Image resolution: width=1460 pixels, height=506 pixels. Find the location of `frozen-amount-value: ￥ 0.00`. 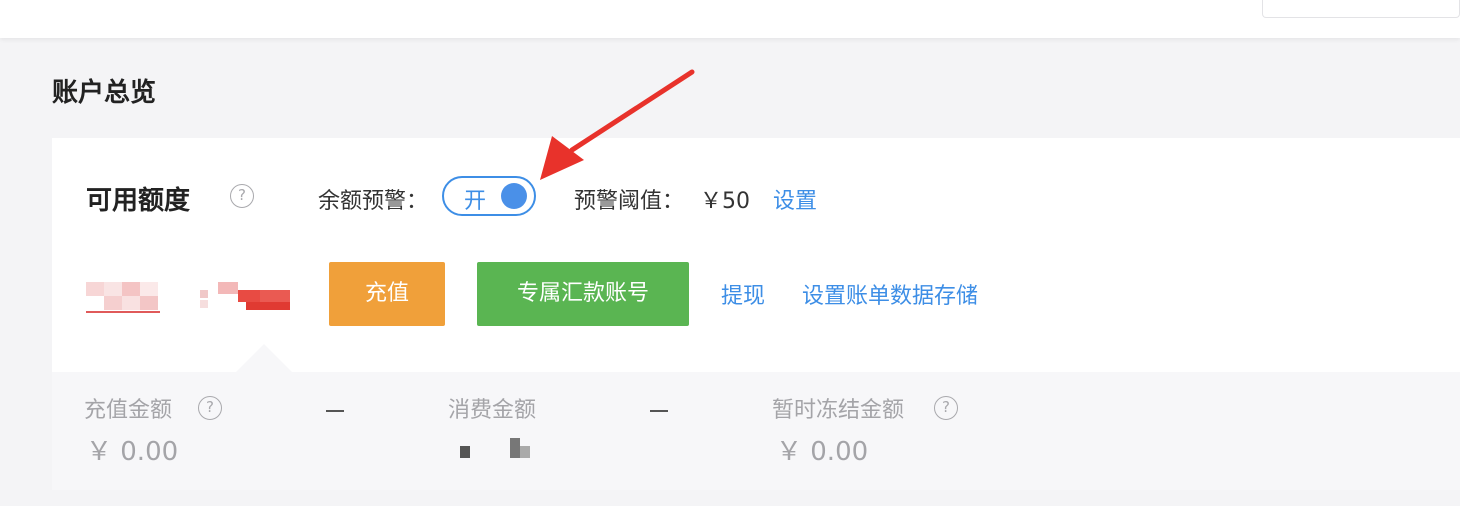

frozen-amount-value: ￥ 0.00 is located at coordinates (822, 452).